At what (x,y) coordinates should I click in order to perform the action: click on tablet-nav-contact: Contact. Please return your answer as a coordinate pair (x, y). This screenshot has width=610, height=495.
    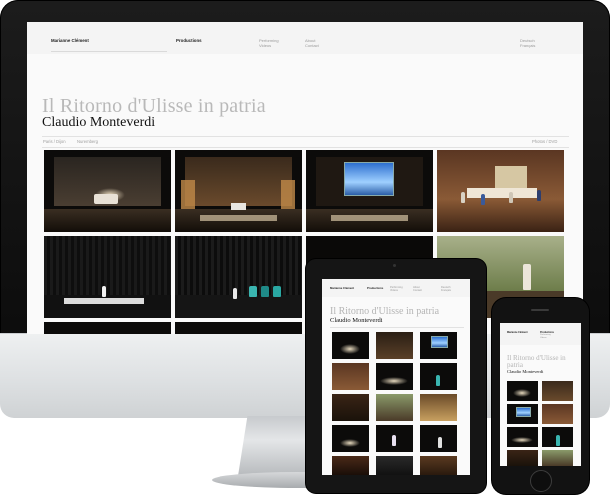
    Looking at the image, I should click on (417, 290).